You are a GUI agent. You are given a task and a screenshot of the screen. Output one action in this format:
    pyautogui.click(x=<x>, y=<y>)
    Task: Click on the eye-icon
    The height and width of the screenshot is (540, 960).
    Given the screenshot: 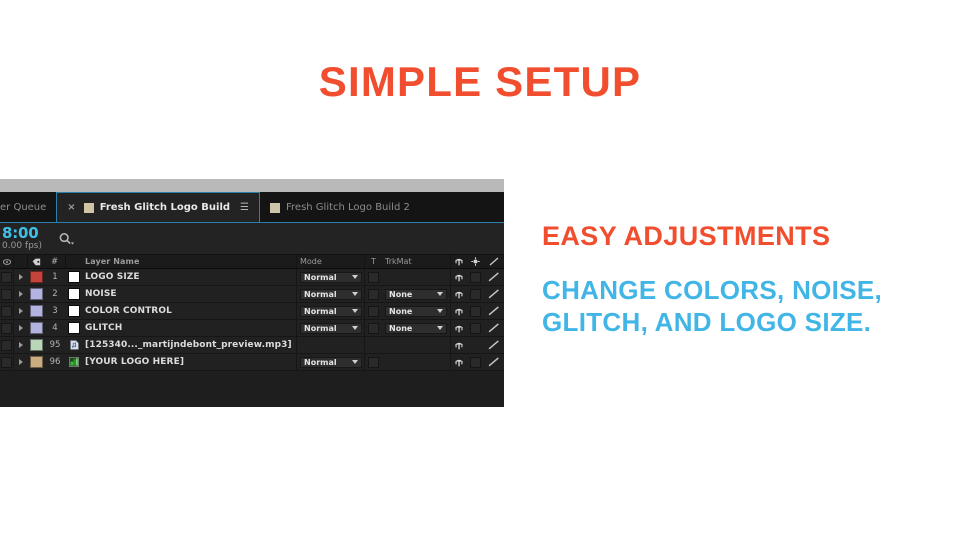 What is the action you would take?
    pyautogui.click(x=7, y=261)
    